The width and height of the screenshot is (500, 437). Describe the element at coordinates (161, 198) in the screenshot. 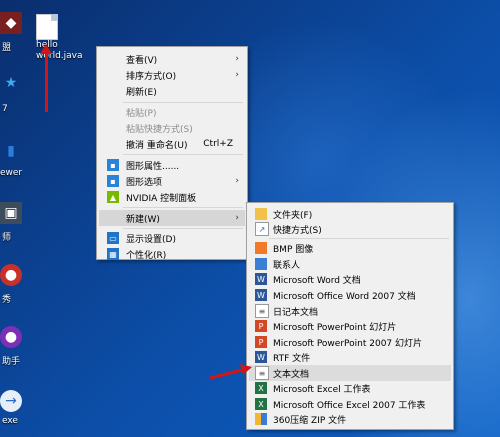

I see `menu-label: NVIDIA 控制面板` at that location.